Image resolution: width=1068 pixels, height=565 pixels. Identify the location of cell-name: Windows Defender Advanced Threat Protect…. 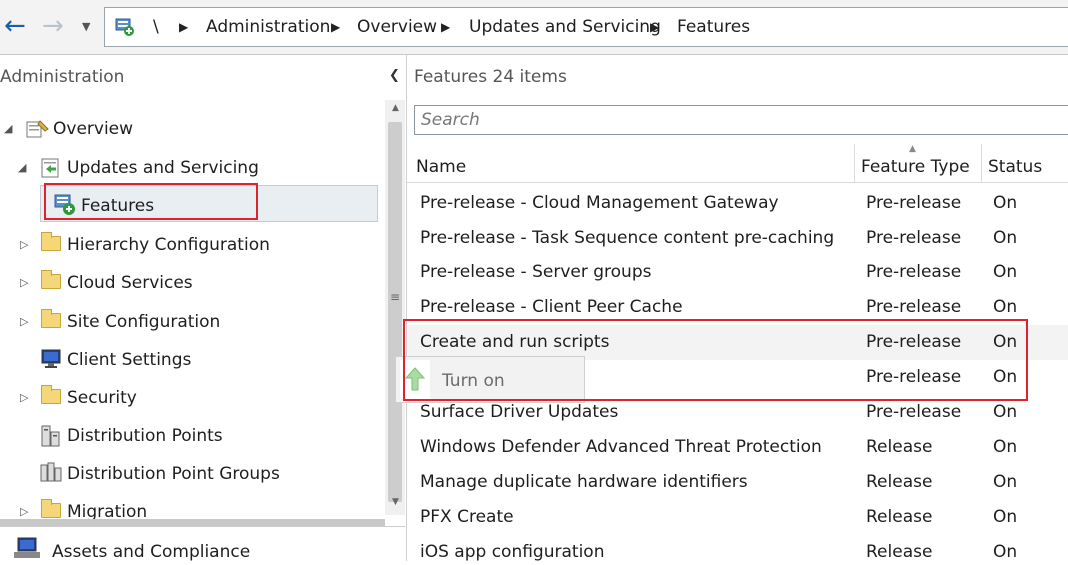
(621, 447).